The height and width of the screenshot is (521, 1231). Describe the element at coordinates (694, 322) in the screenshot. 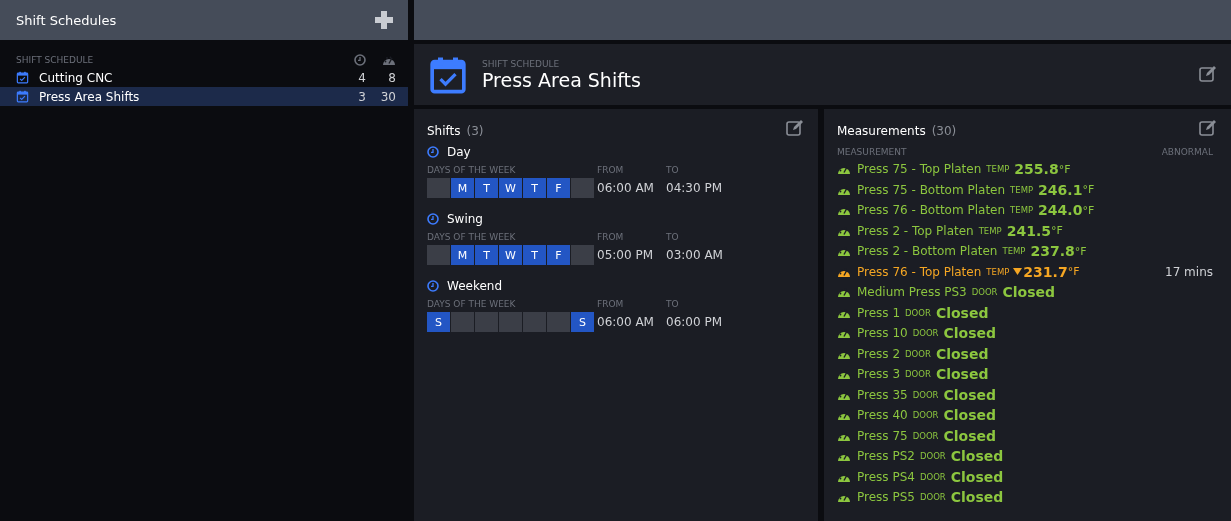

I see `to-time: 06:00 PM` at that location.